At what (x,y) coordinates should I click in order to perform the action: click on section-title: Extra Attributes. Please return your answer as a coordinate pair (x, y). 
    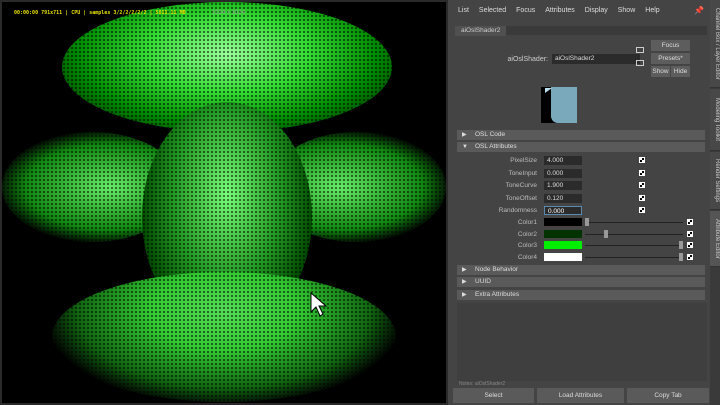
    Looking at the image, I should click on (497, 294).